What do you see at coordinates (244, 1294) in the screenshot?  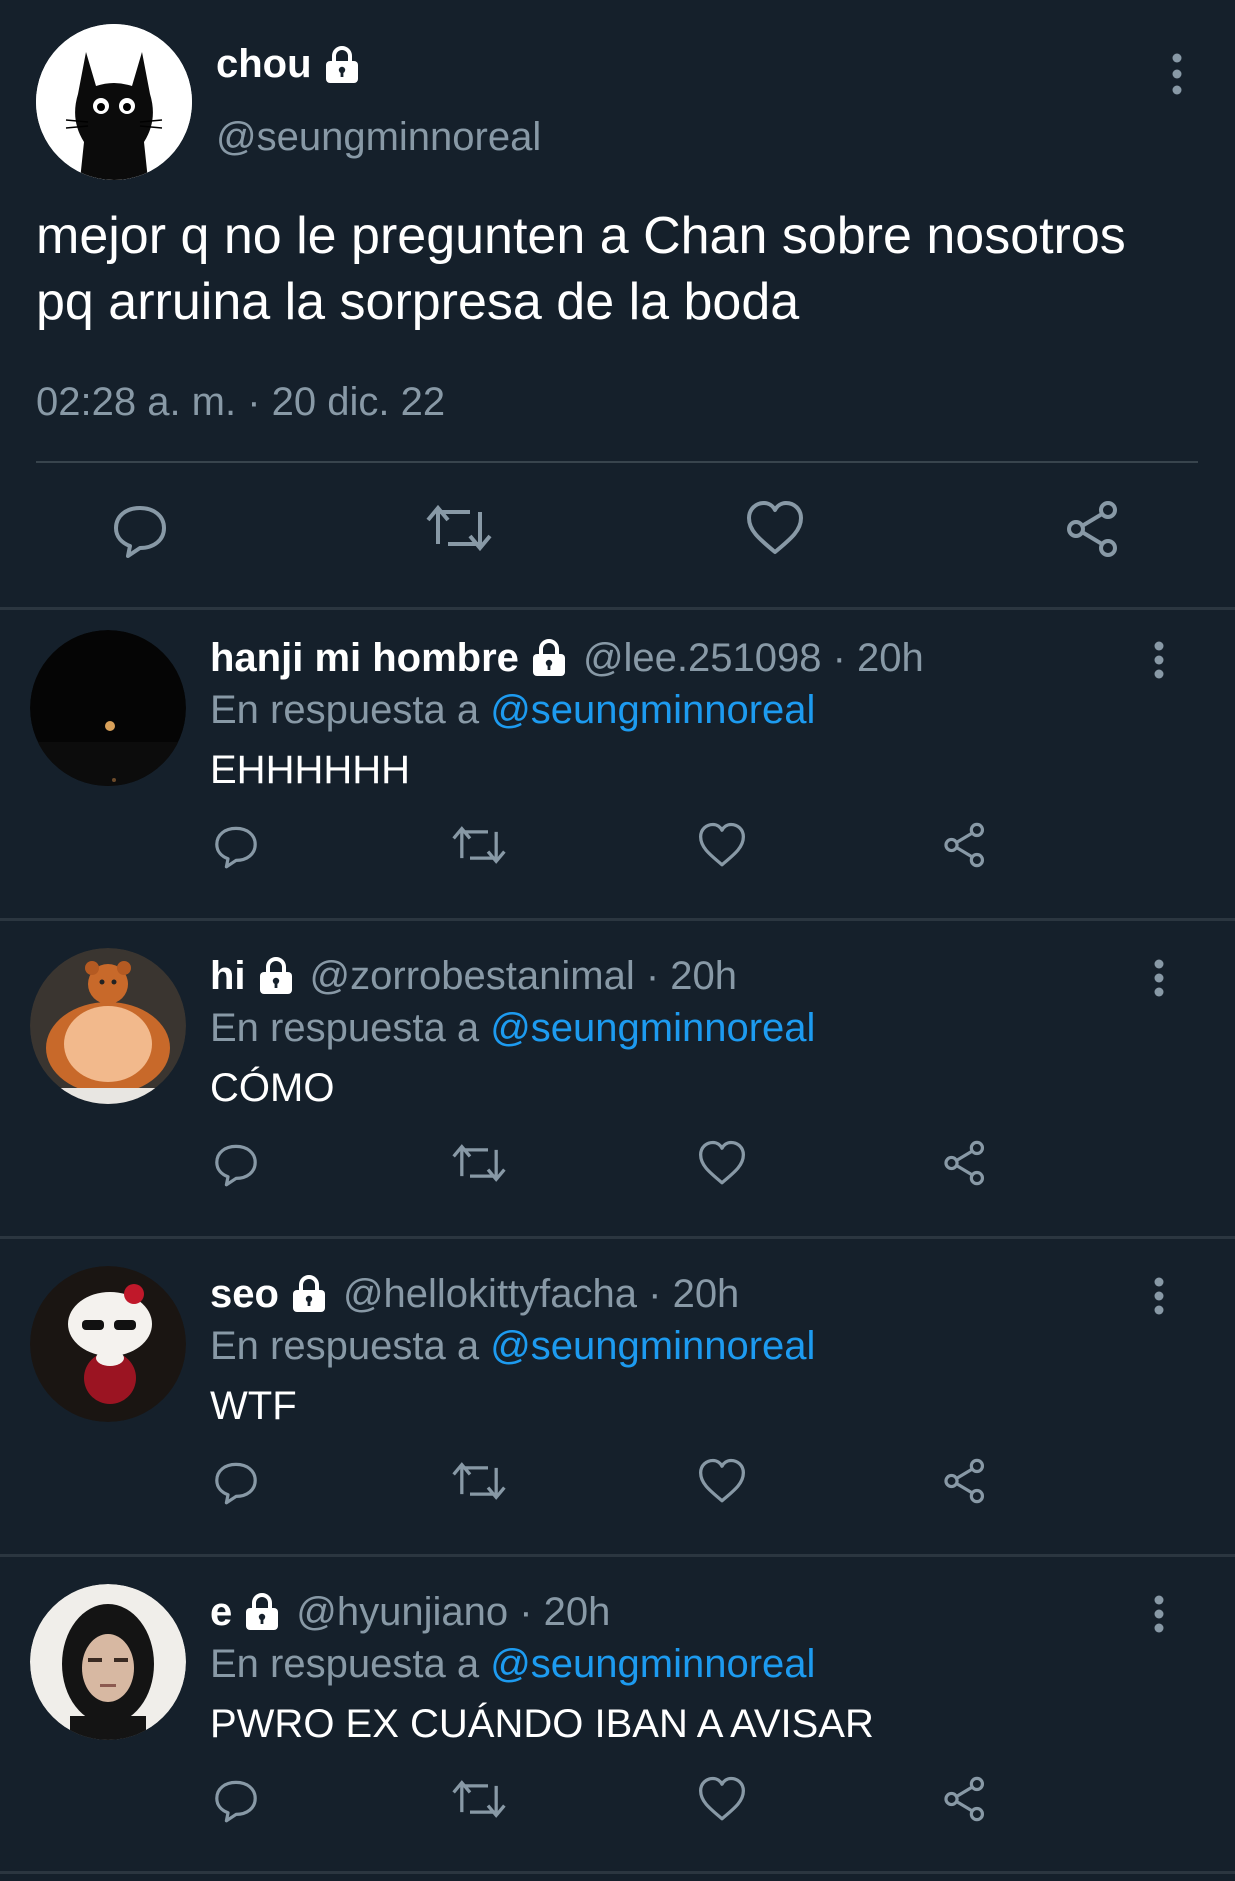 I see `display-name: seo` at bounding box center [244, 1294].